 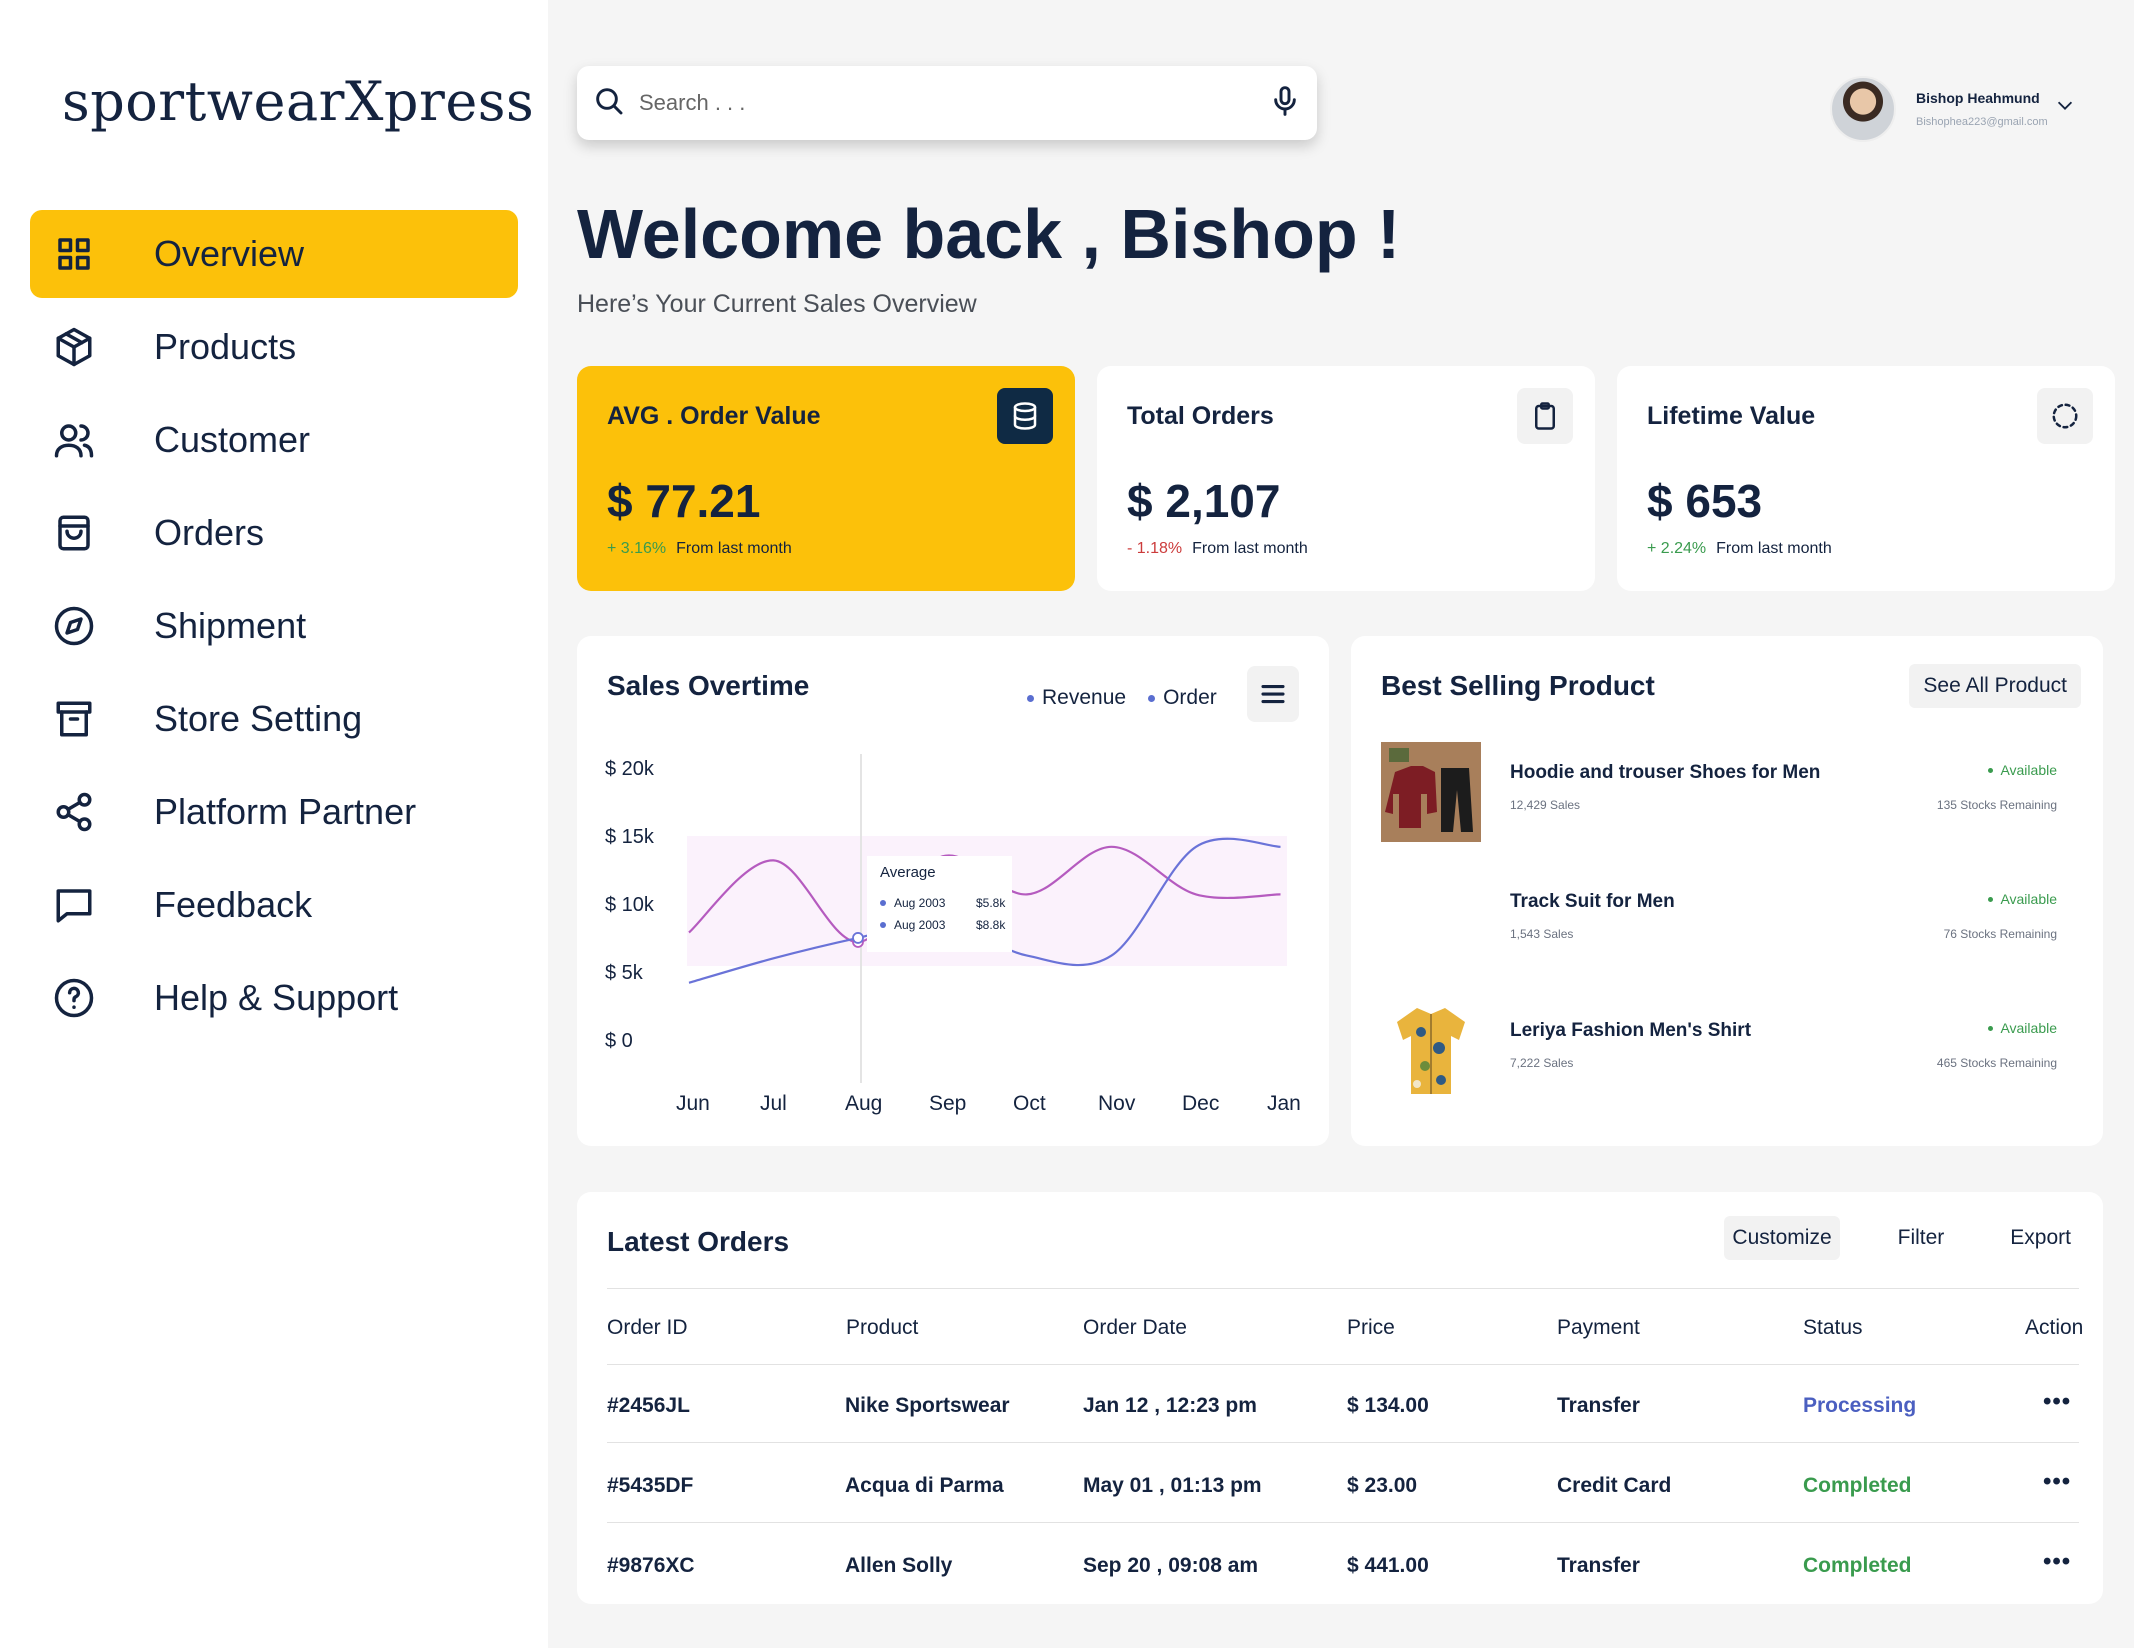 I want to click on avatar, so click(x=1863, y=109).